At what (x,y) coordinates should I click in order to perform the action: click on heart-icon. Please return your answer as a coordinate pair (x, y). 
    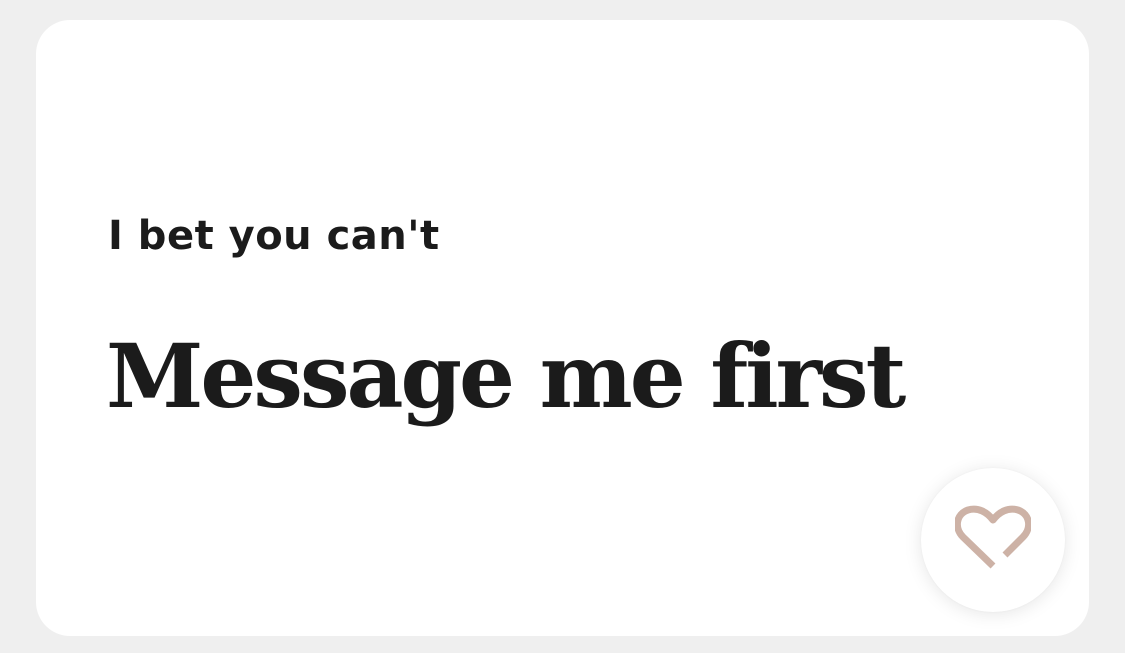
    Looking at the image, I should click on (993, 540).